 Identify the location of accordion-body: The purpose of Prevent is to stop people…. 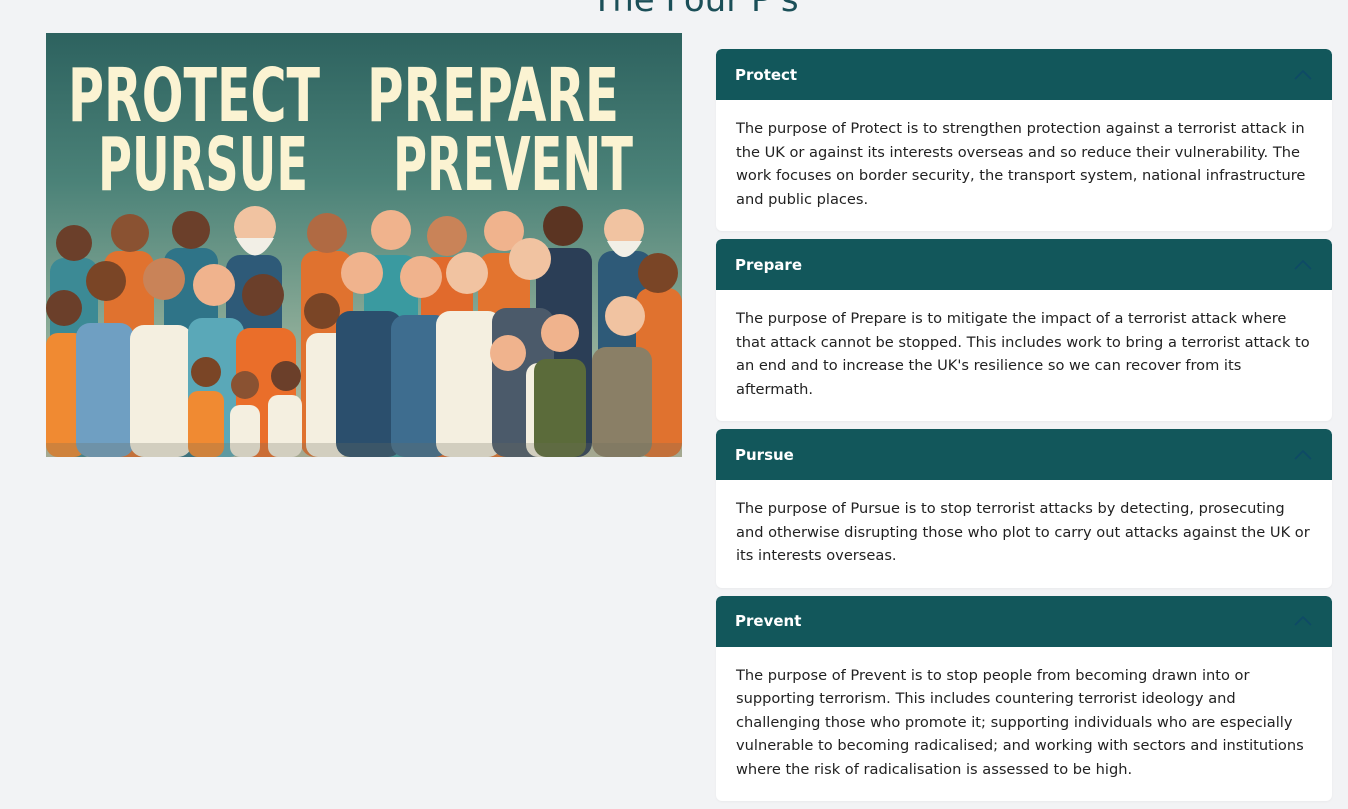
(1020, 722).